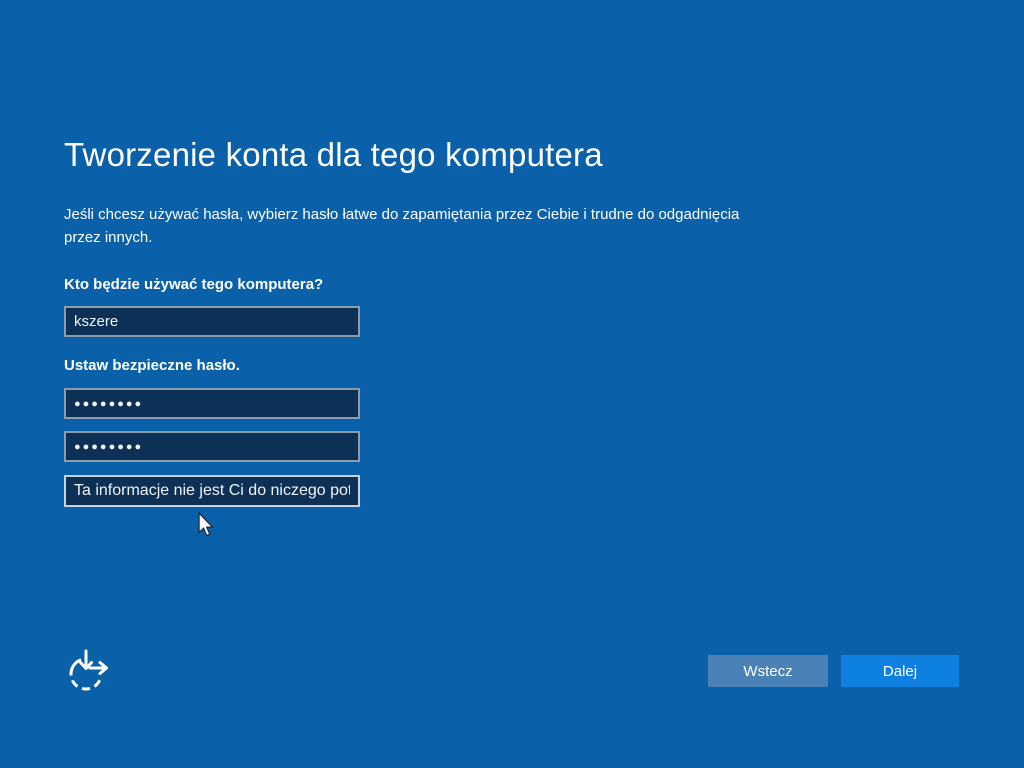 The height and width of the screenshot is (768, 1024). Describe the element at coordinates (194, 284) in the screenshot. I see `username-label: Kto będzie używać tego komputera?` at that location.